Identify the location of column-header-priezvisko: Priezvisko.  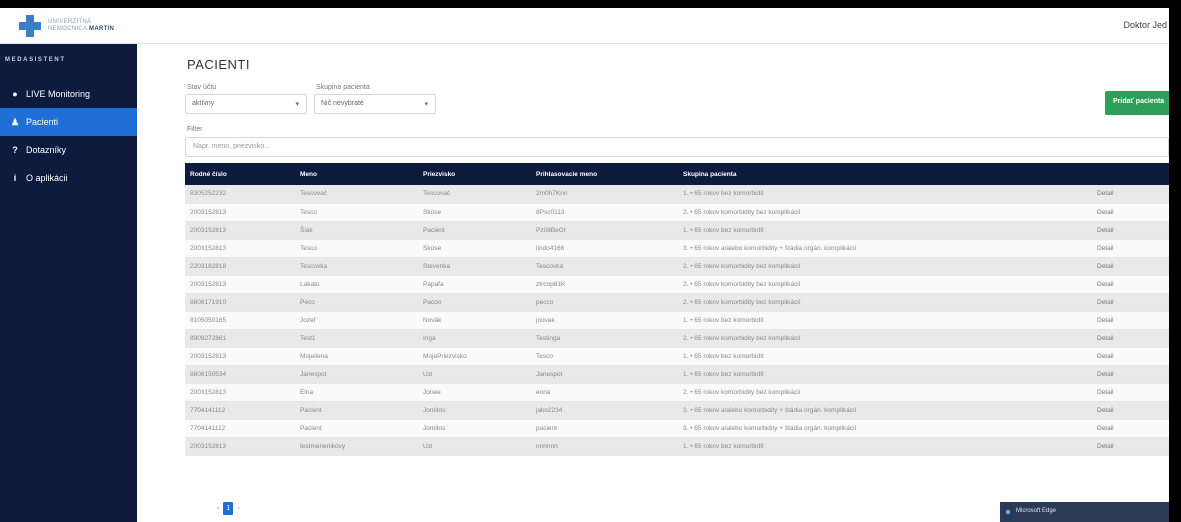
(474, 174).